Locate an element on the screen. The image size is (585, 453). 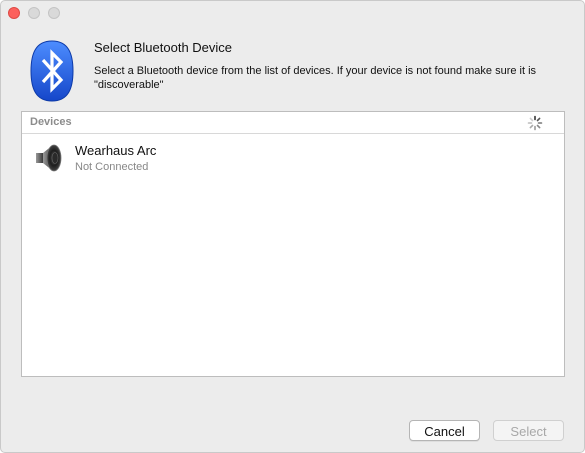
speaker-icon is located at coordinates (49, 158).